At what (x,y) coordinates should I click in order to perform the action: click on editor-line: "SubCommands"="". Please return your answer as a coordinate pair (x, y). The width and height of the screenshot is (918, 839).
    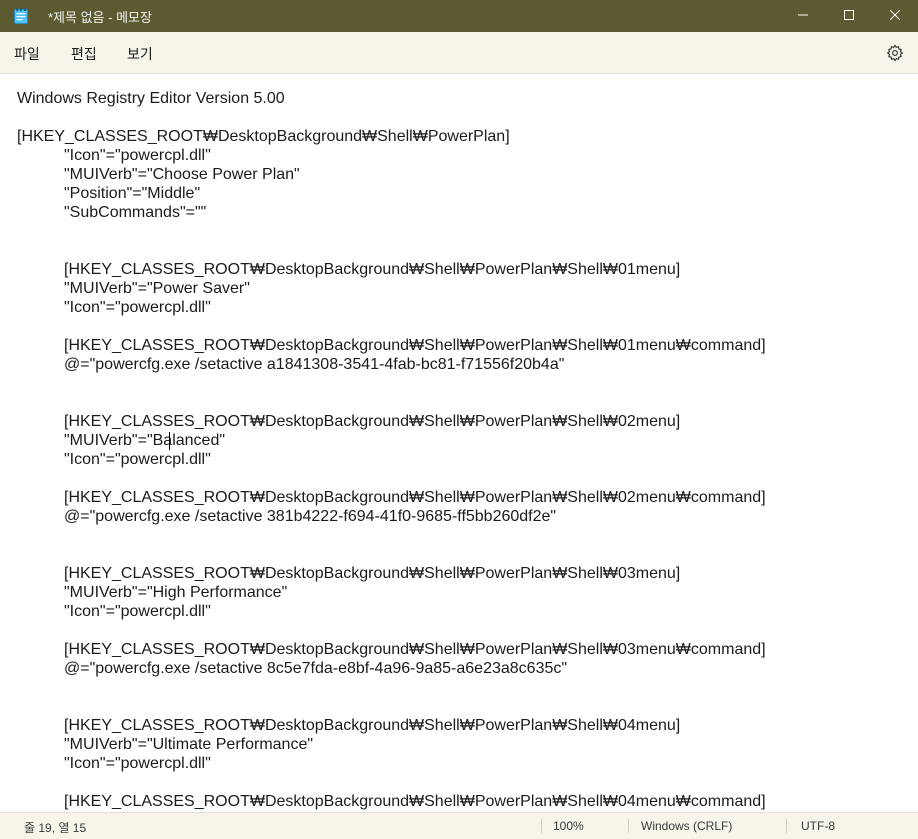
    Looking at the image, I should click on (135, 212).